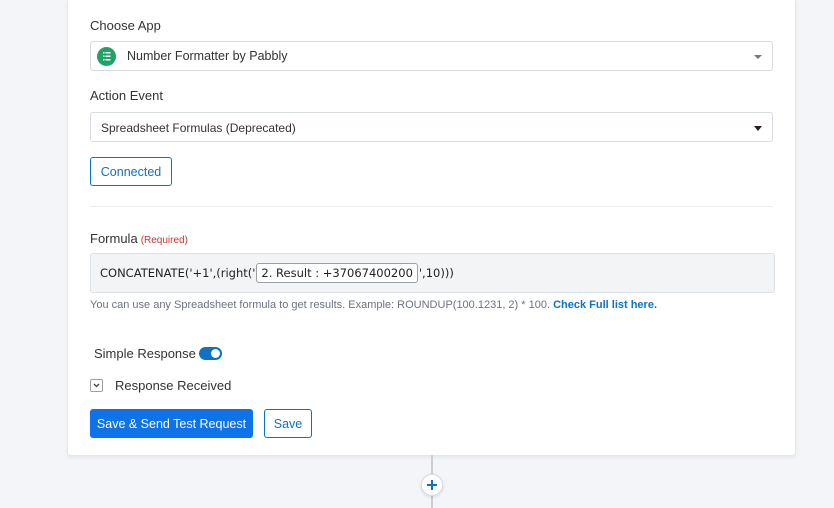 Image resolution: width=834 pixels, height=508 pixels. What do you see at coordinates (436, 273) in the screenshot?
I see `formula-suffix: ',10)))` at bounding box center [436, 273].